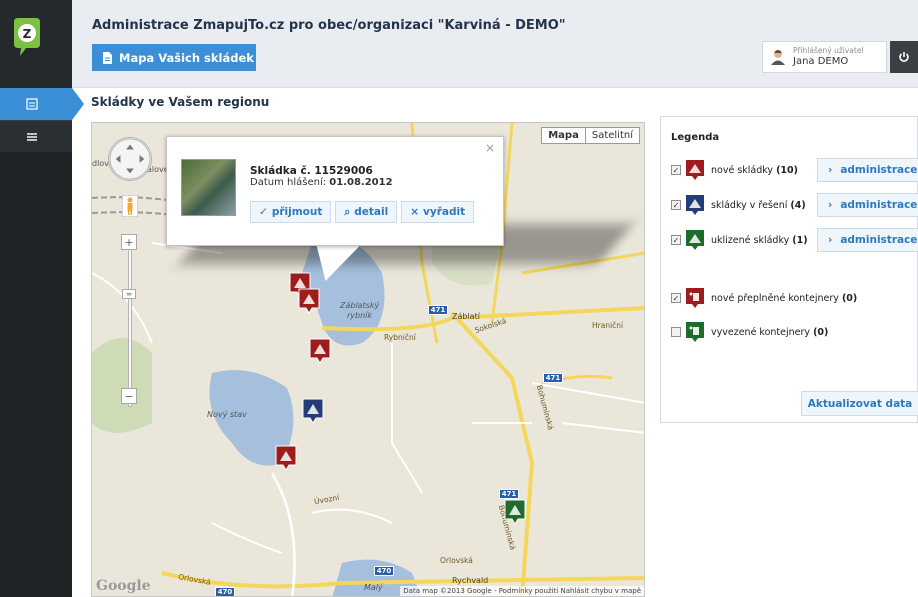 The width and height of the screenshot is (918, 597). I want to click on discard-button: × vyřadit, so click(438, 212).